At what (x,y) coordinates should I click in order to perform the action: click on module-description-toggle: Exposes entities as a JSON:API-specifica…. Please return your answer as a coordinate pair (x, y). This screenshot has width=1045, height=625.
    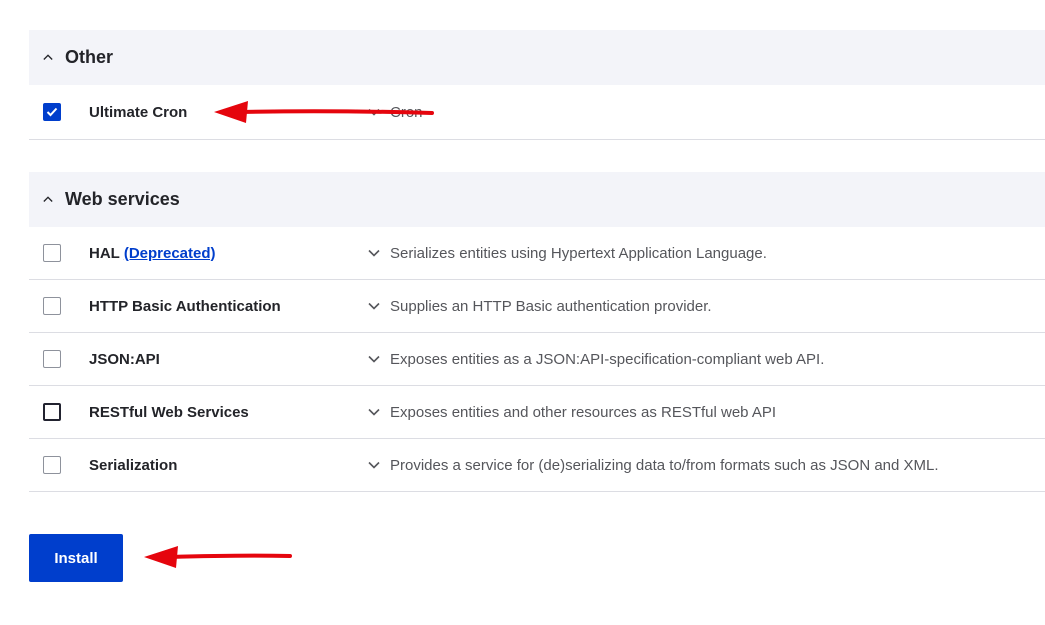
    Looking at the image, I should click on (596, 359).